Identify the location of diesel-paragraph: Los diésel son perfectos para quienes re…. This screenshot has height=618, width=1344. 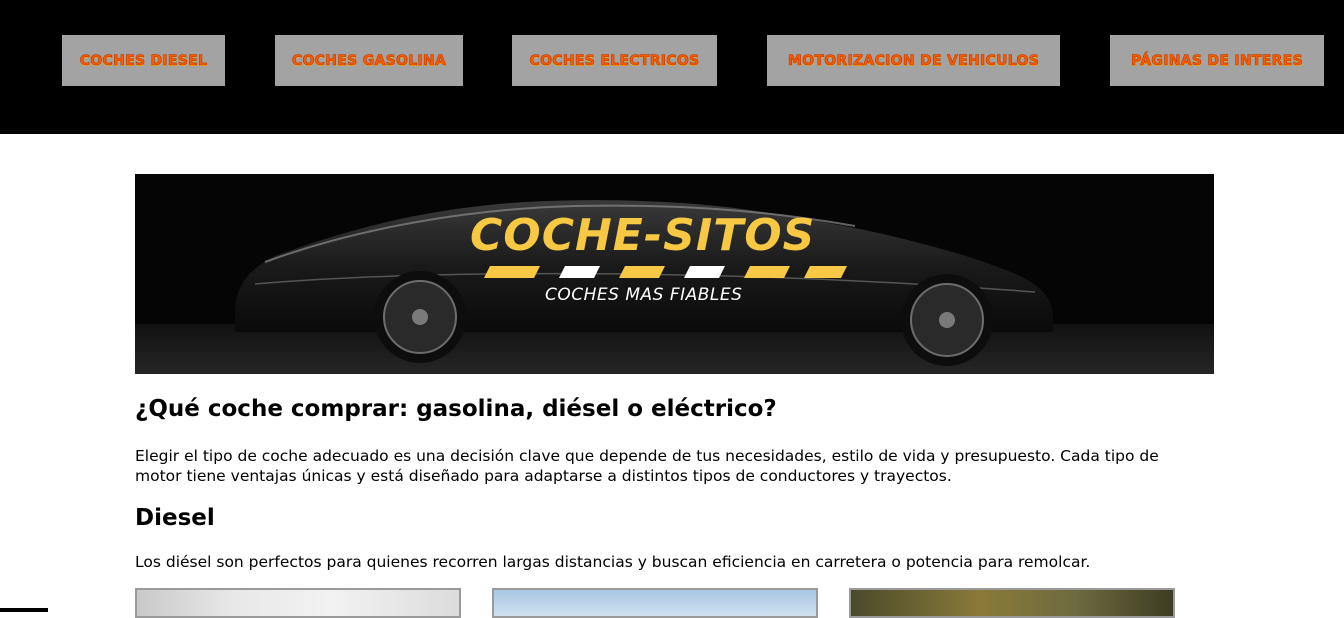
(613, 562).